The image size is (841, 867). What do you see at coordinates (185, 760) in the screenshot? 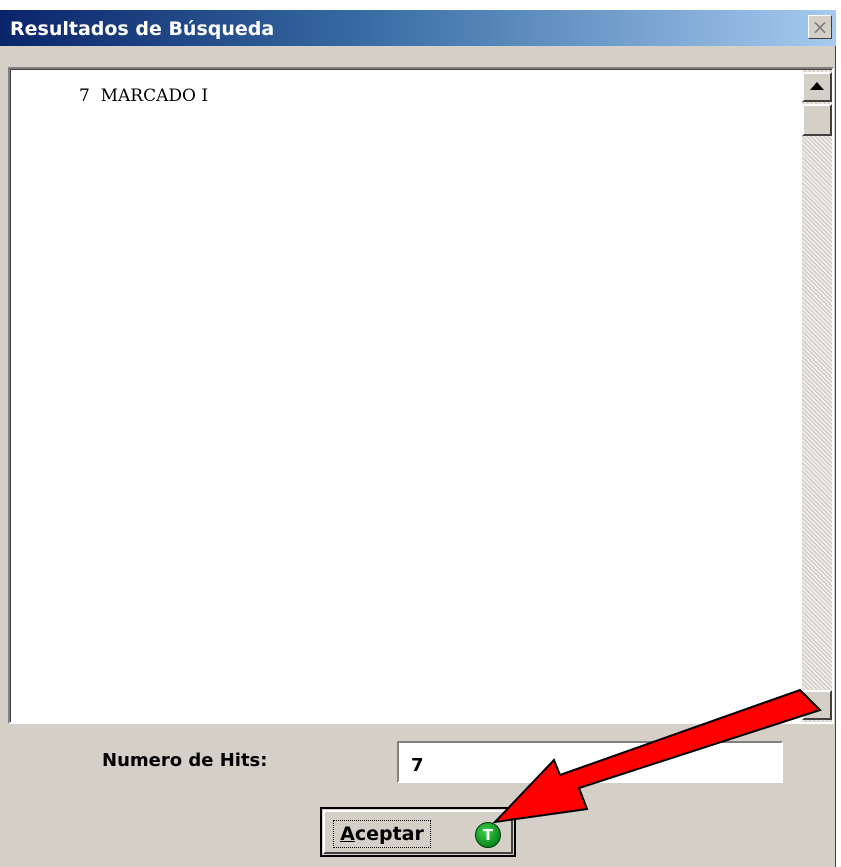
I see `hits-label: Numero de Hits:` at bounding box center [185, 760].